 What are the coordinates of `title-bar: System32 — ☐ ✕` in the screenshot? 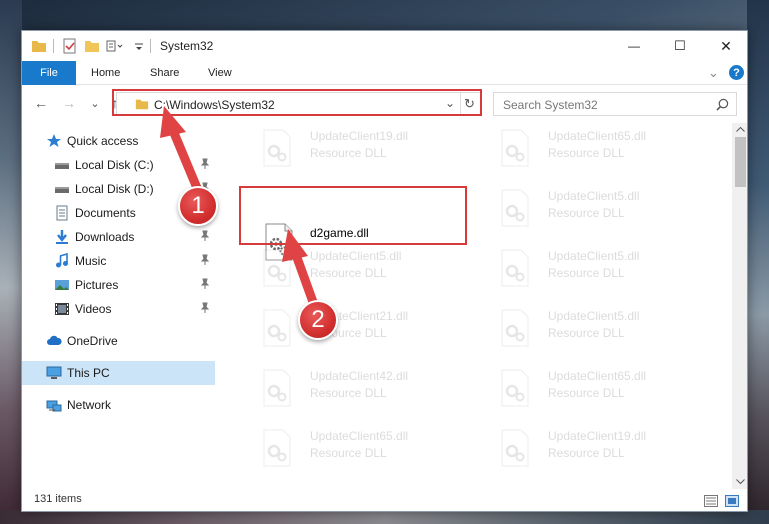 It's located at (384, 46).